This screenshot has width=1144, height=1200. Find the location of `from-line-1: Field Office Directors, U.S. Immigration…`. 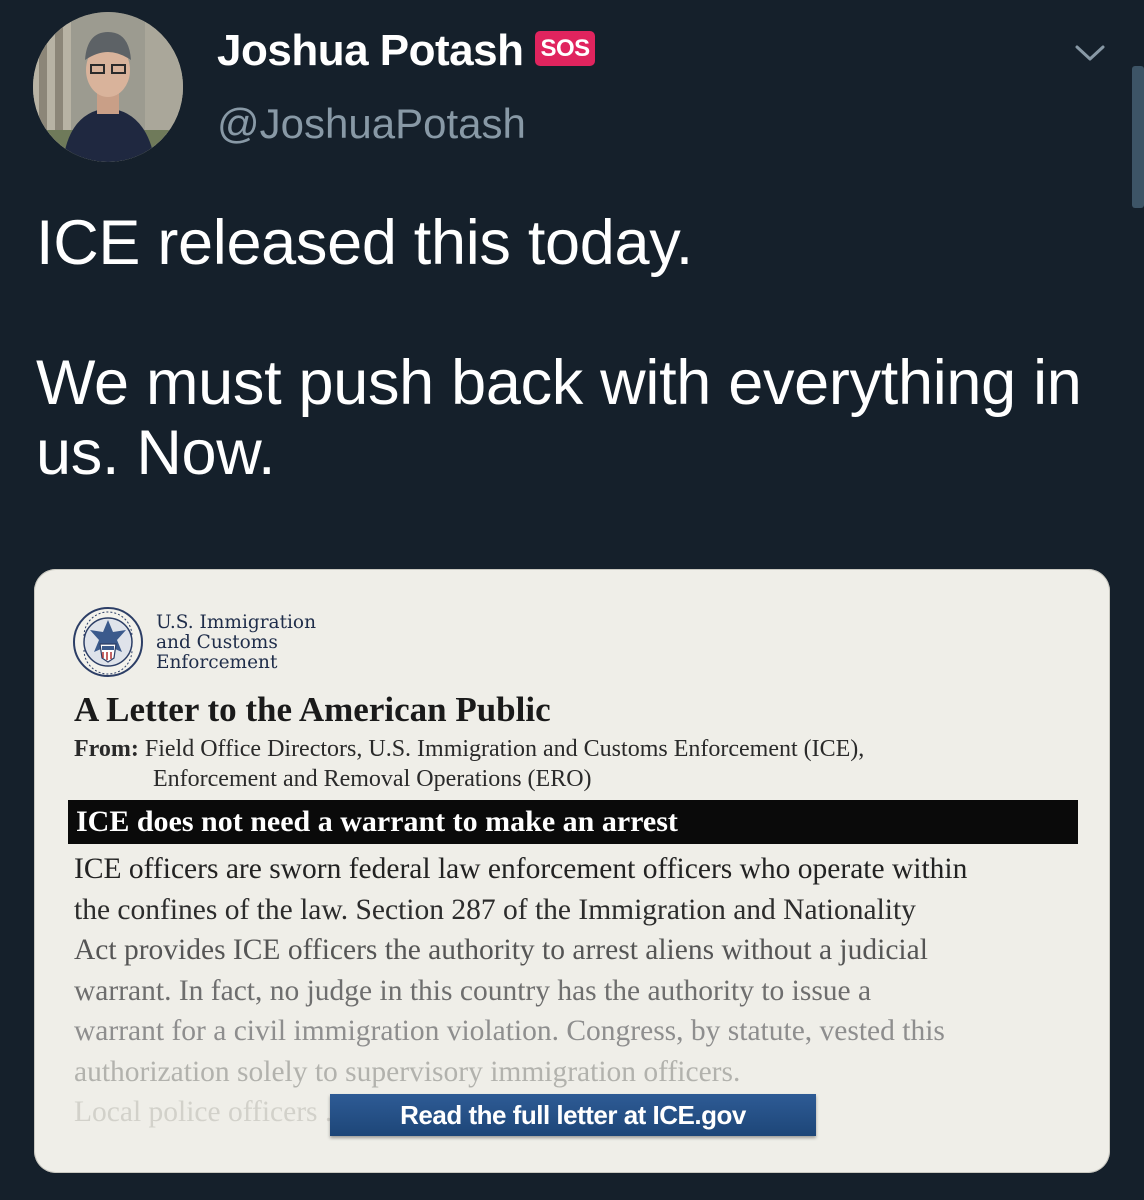

from-line-1: Field Office Directors, U.S. Immigration… is located at coordinates (504, 749).